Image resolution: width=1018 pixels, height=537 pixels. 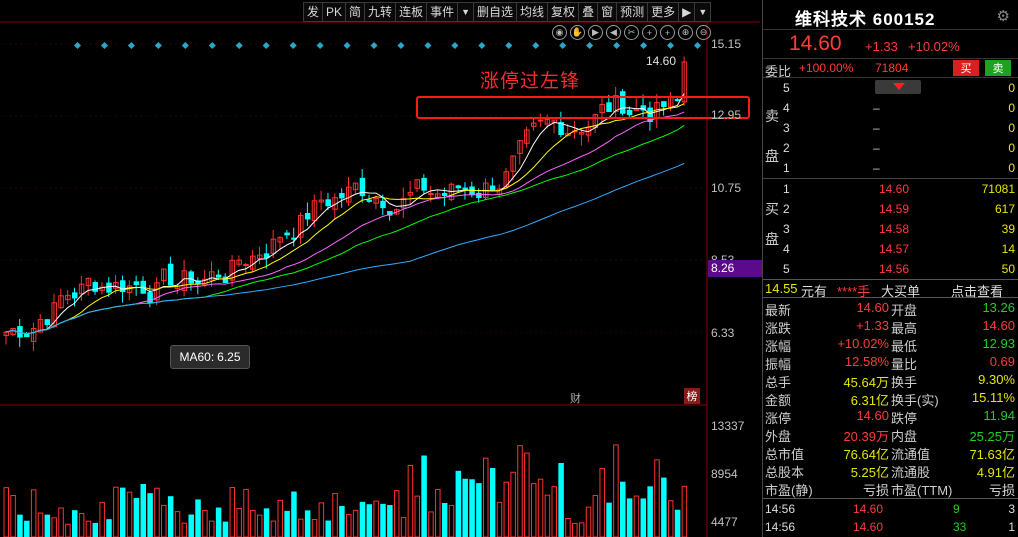 What do you see at coordinates (334, 12) in the screenshot?
I see `toolbar-pk-button: PK` at bounding box center [334, 12].